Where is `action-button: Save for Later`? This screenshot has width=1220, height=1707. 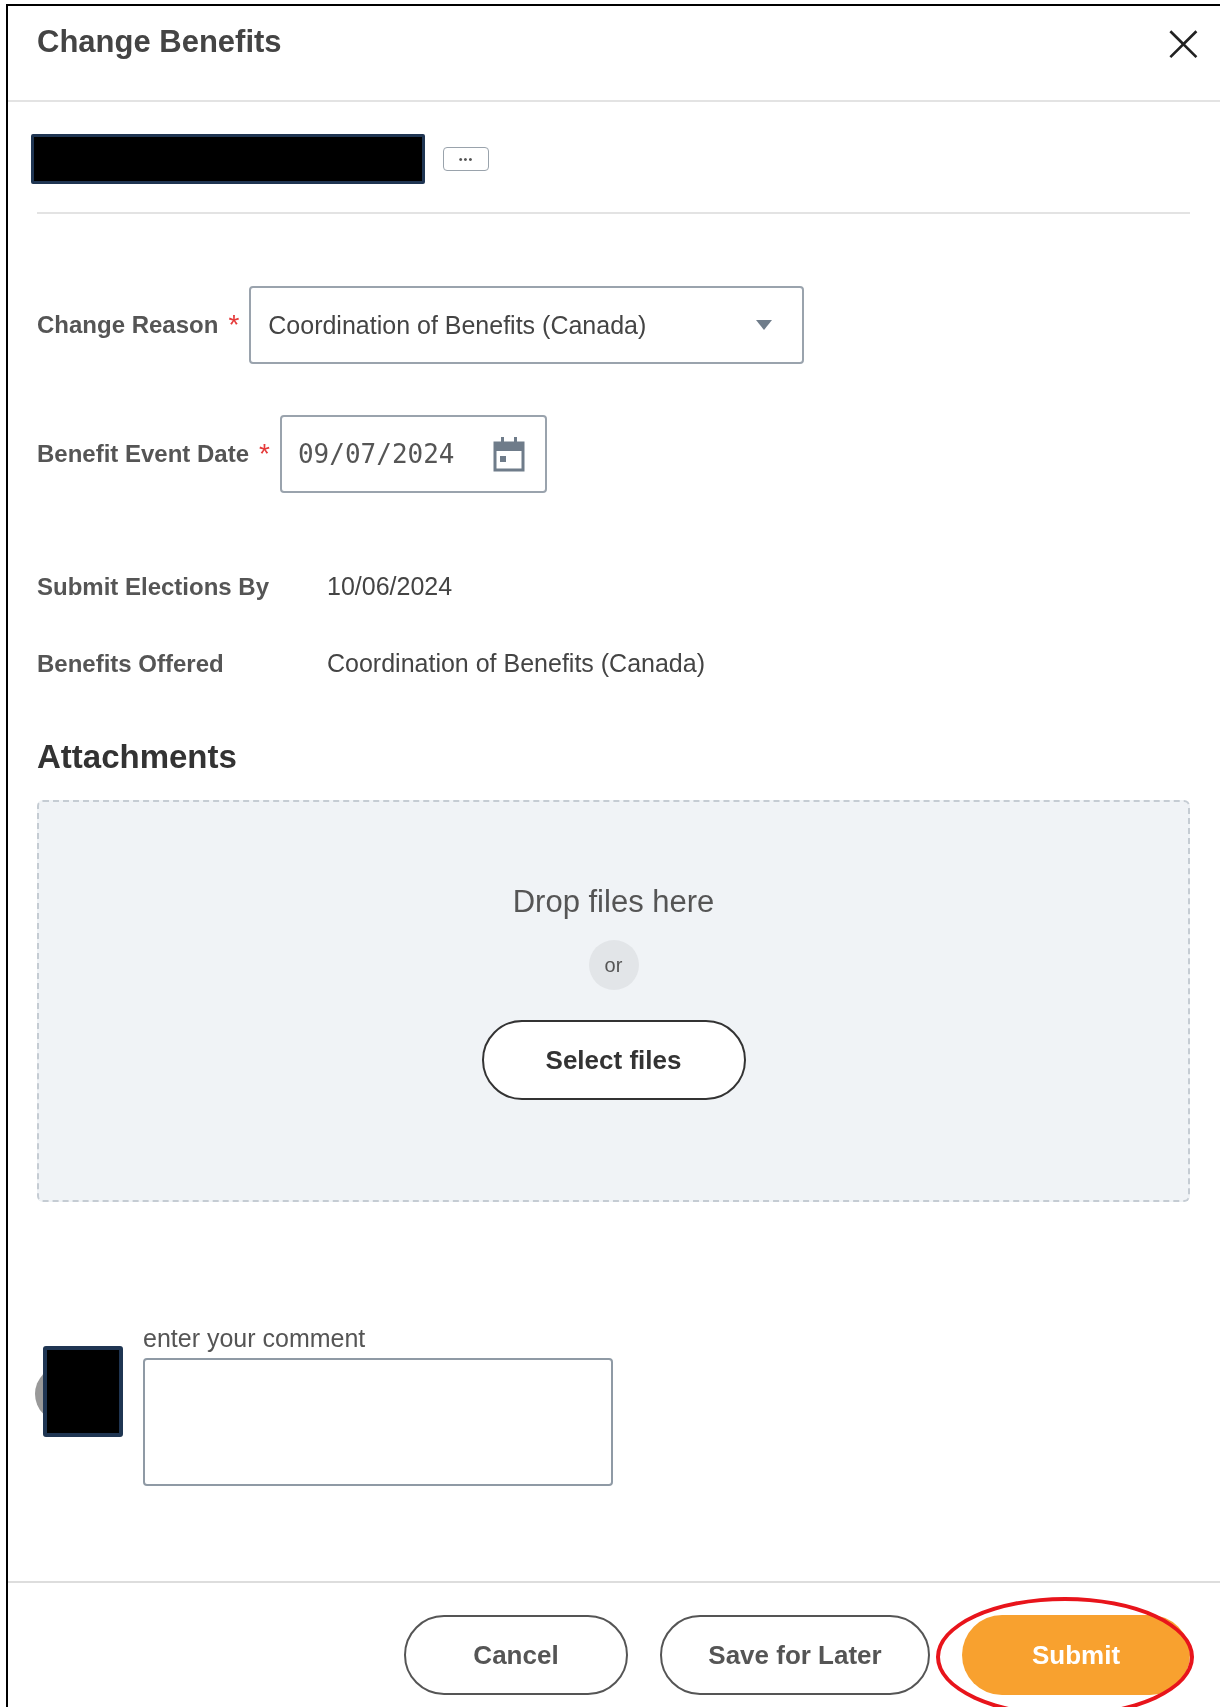 action-button: Save for Later is located at coordinates (795, 1655).